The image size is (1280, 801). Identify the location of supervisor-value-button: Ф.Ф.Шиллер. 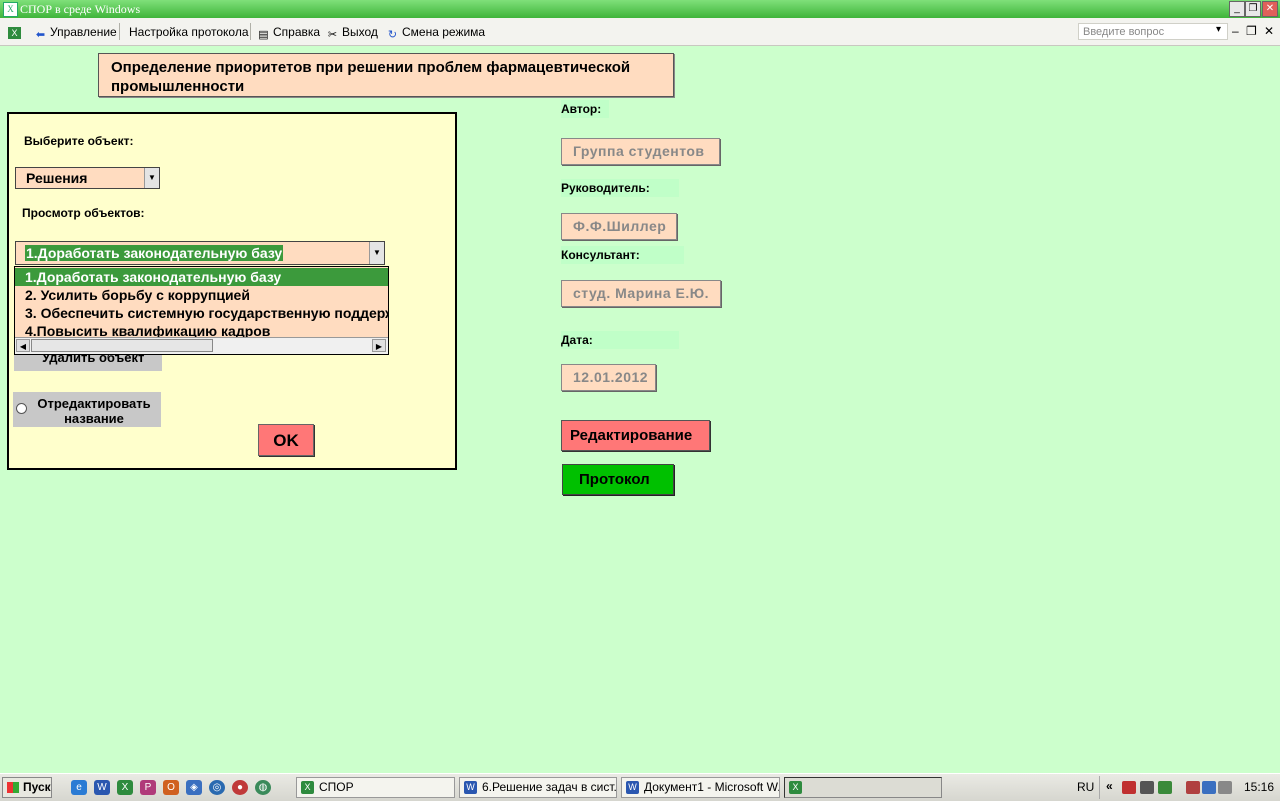
(619, 226).